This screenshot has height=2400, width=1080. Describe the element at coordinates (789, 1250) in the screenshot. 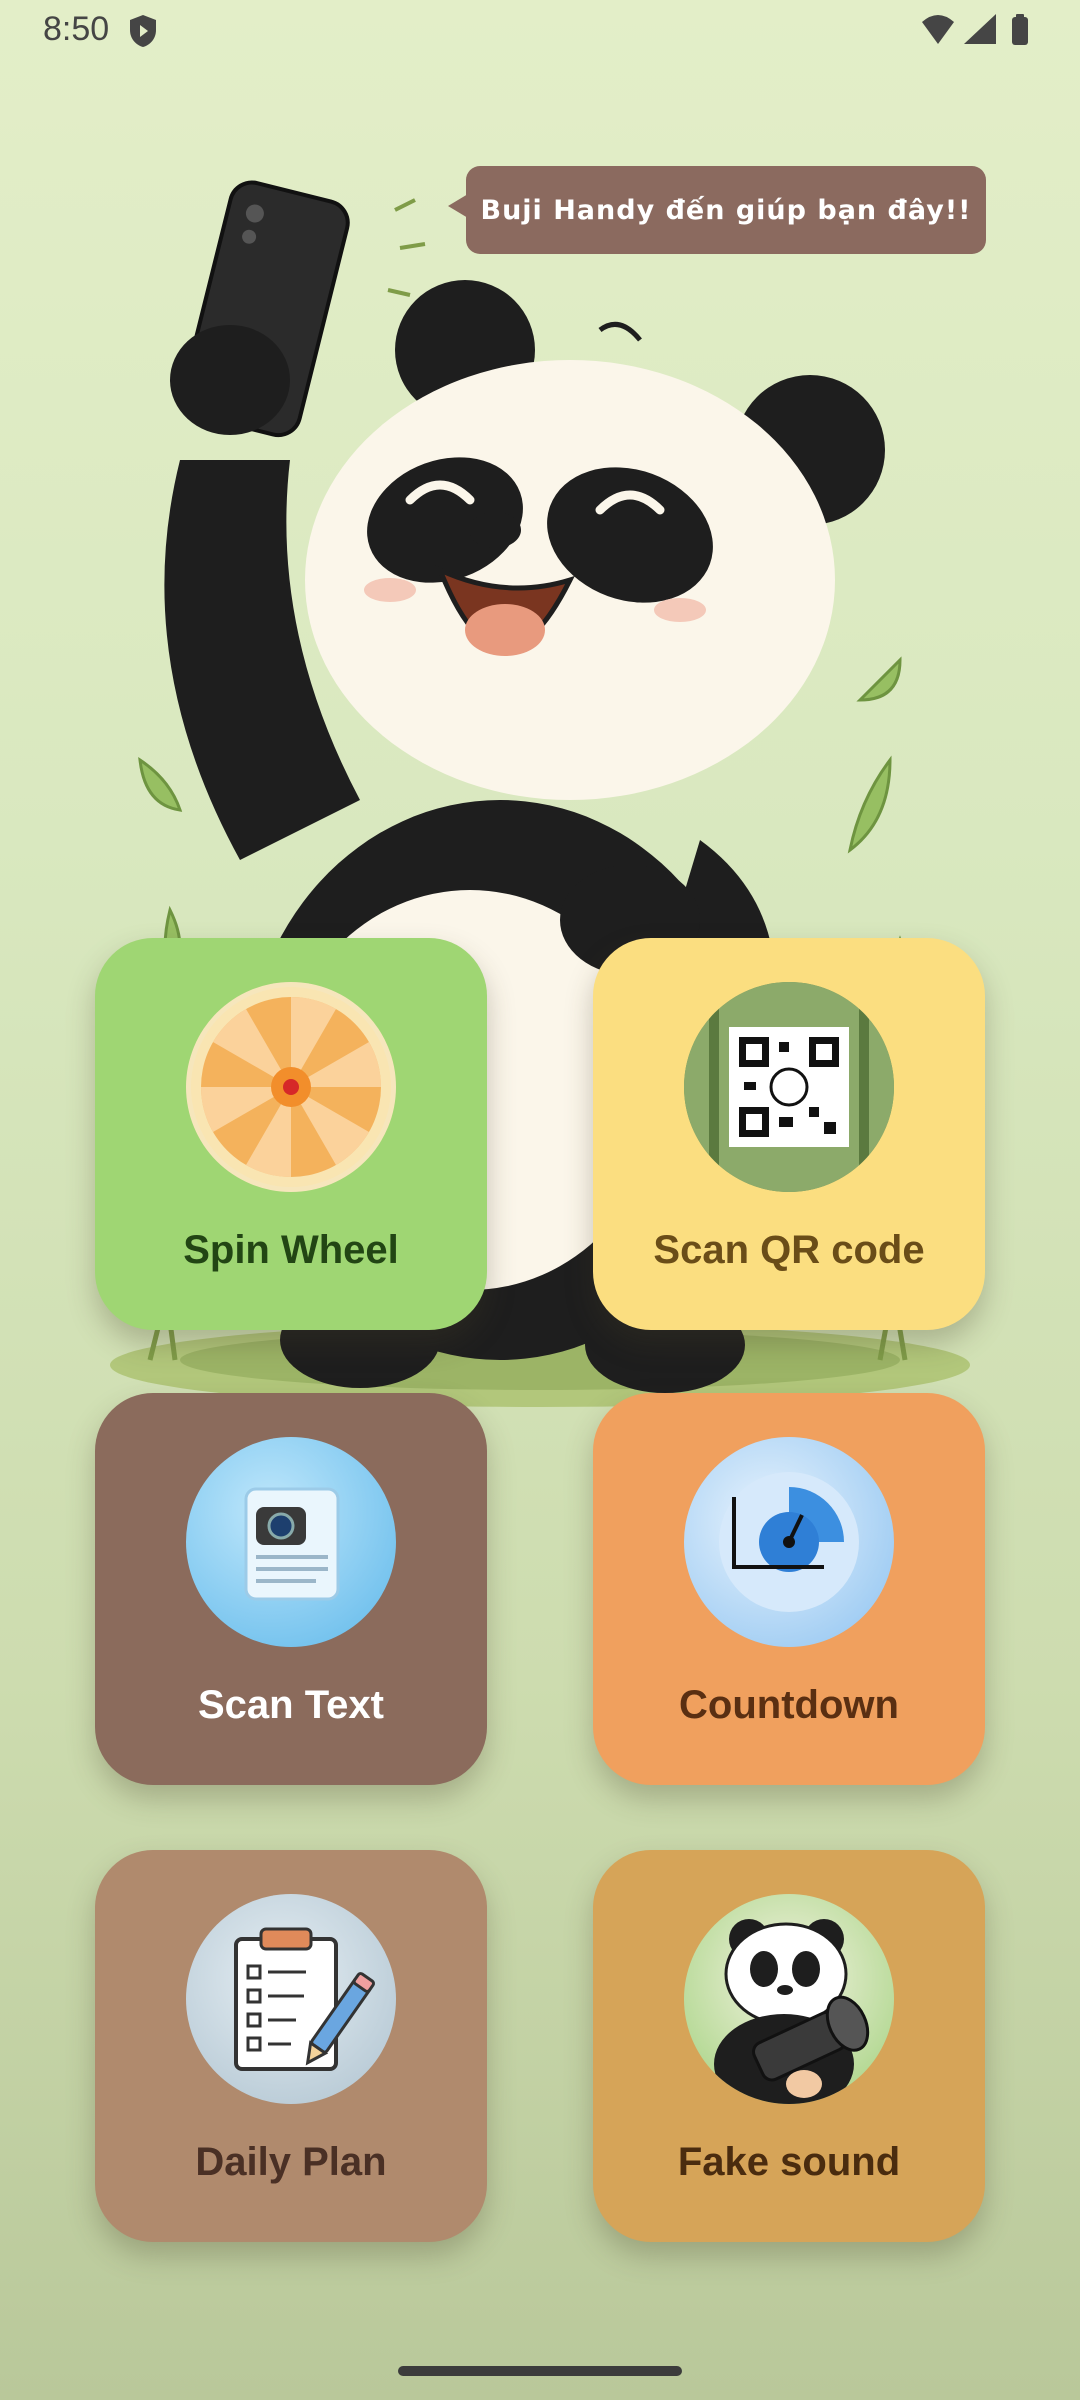

I see `scan-qr-label: Scan QR code` at that location.